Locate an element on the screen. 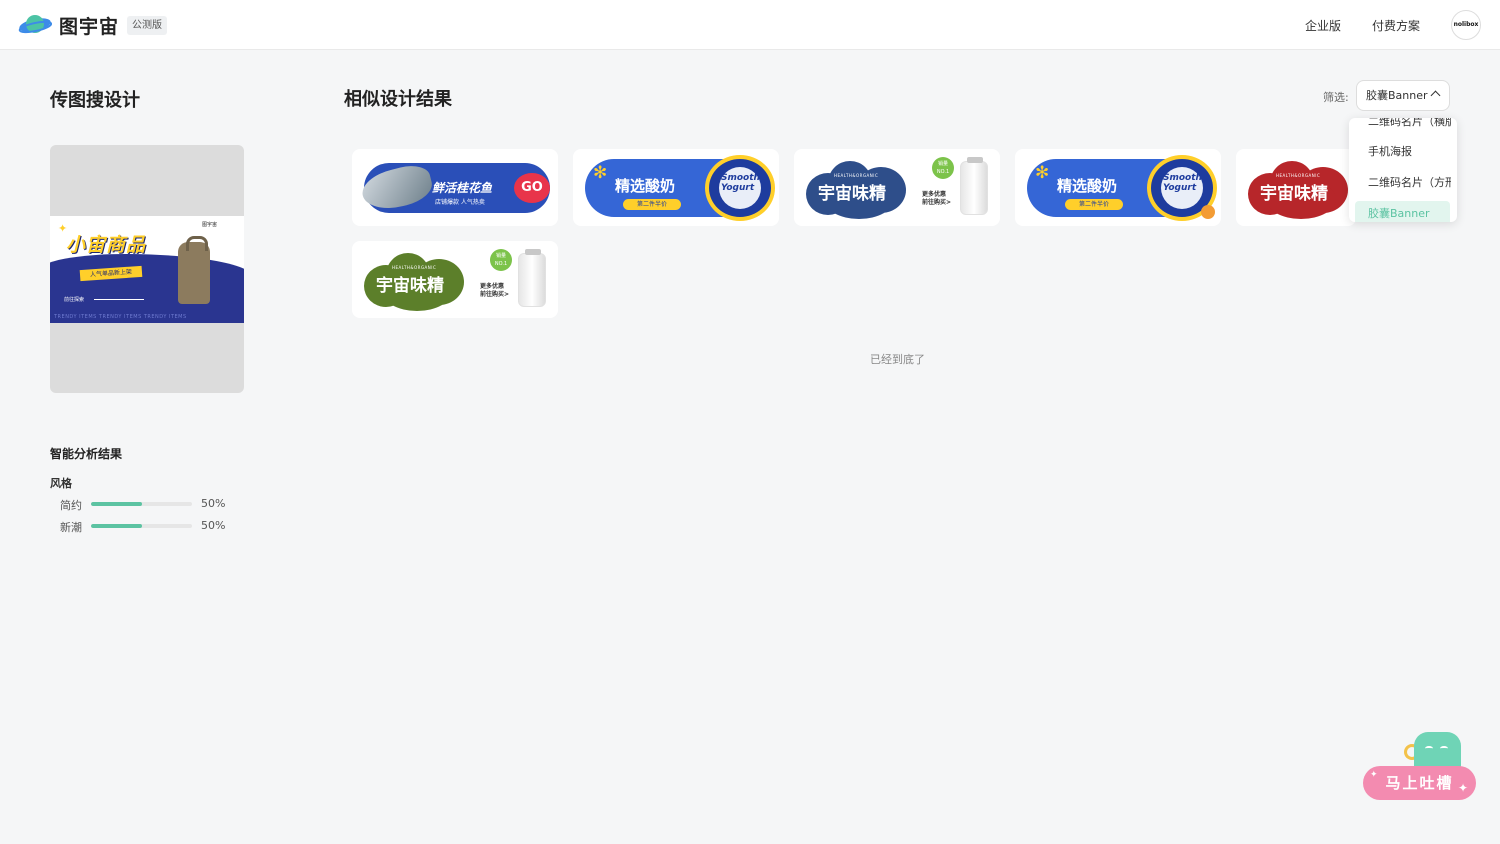  orange-dot is located at coordinates (1208, 212).